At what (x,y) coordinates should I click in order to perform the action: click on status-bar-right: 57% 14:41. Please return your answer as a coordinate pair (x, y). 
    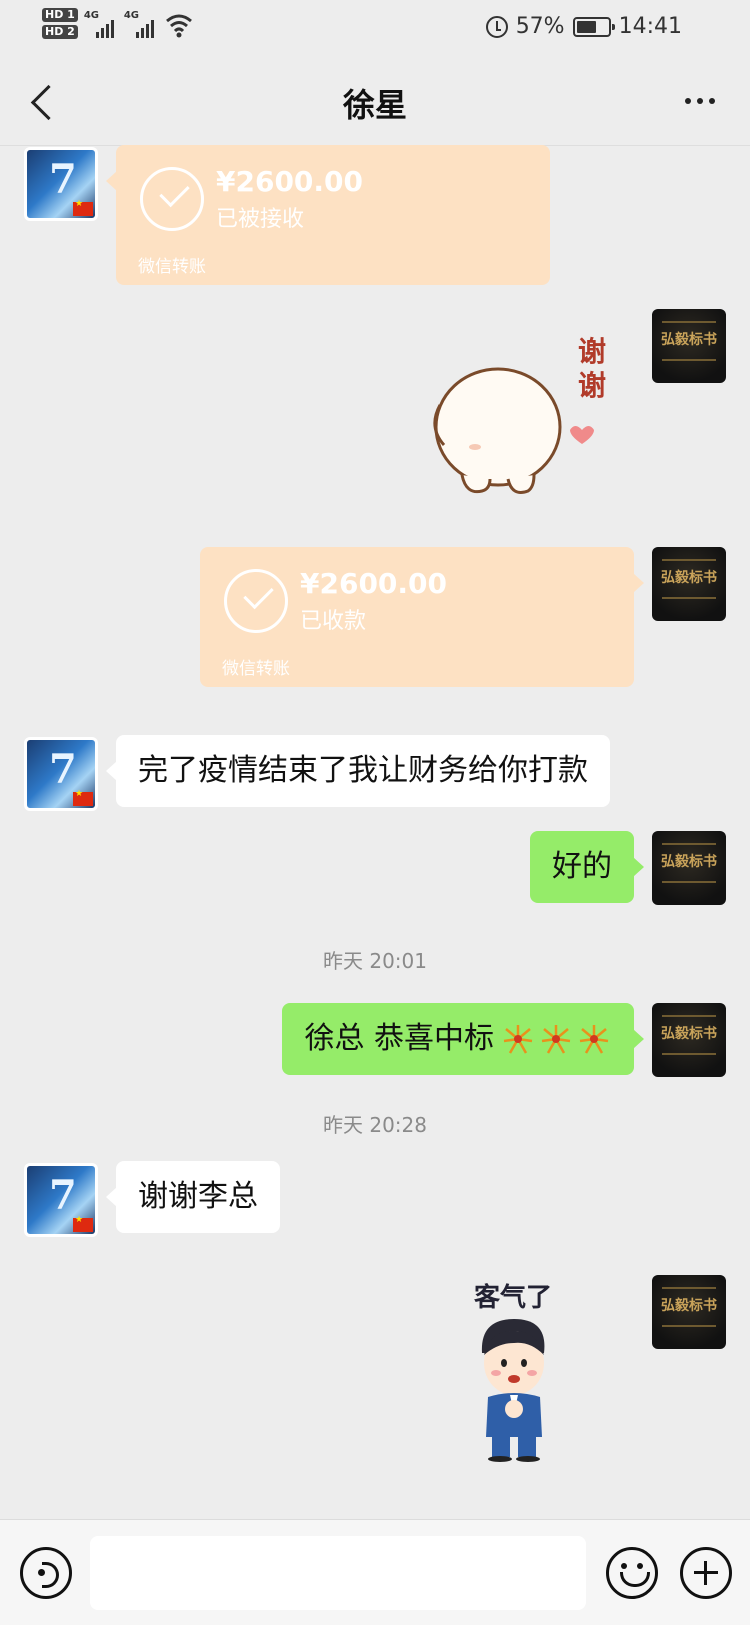
    Looking at the image, I should click on (583, 26).